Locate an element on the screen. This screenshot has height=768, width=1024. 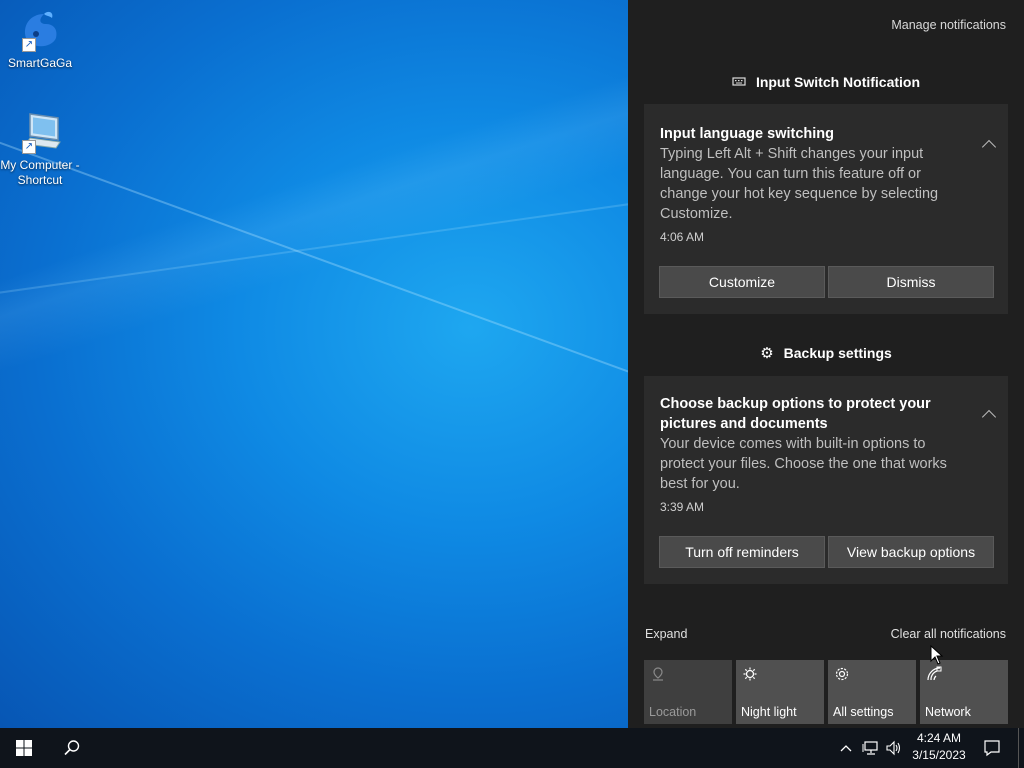
search-icon is located at coordinates (72, 748).